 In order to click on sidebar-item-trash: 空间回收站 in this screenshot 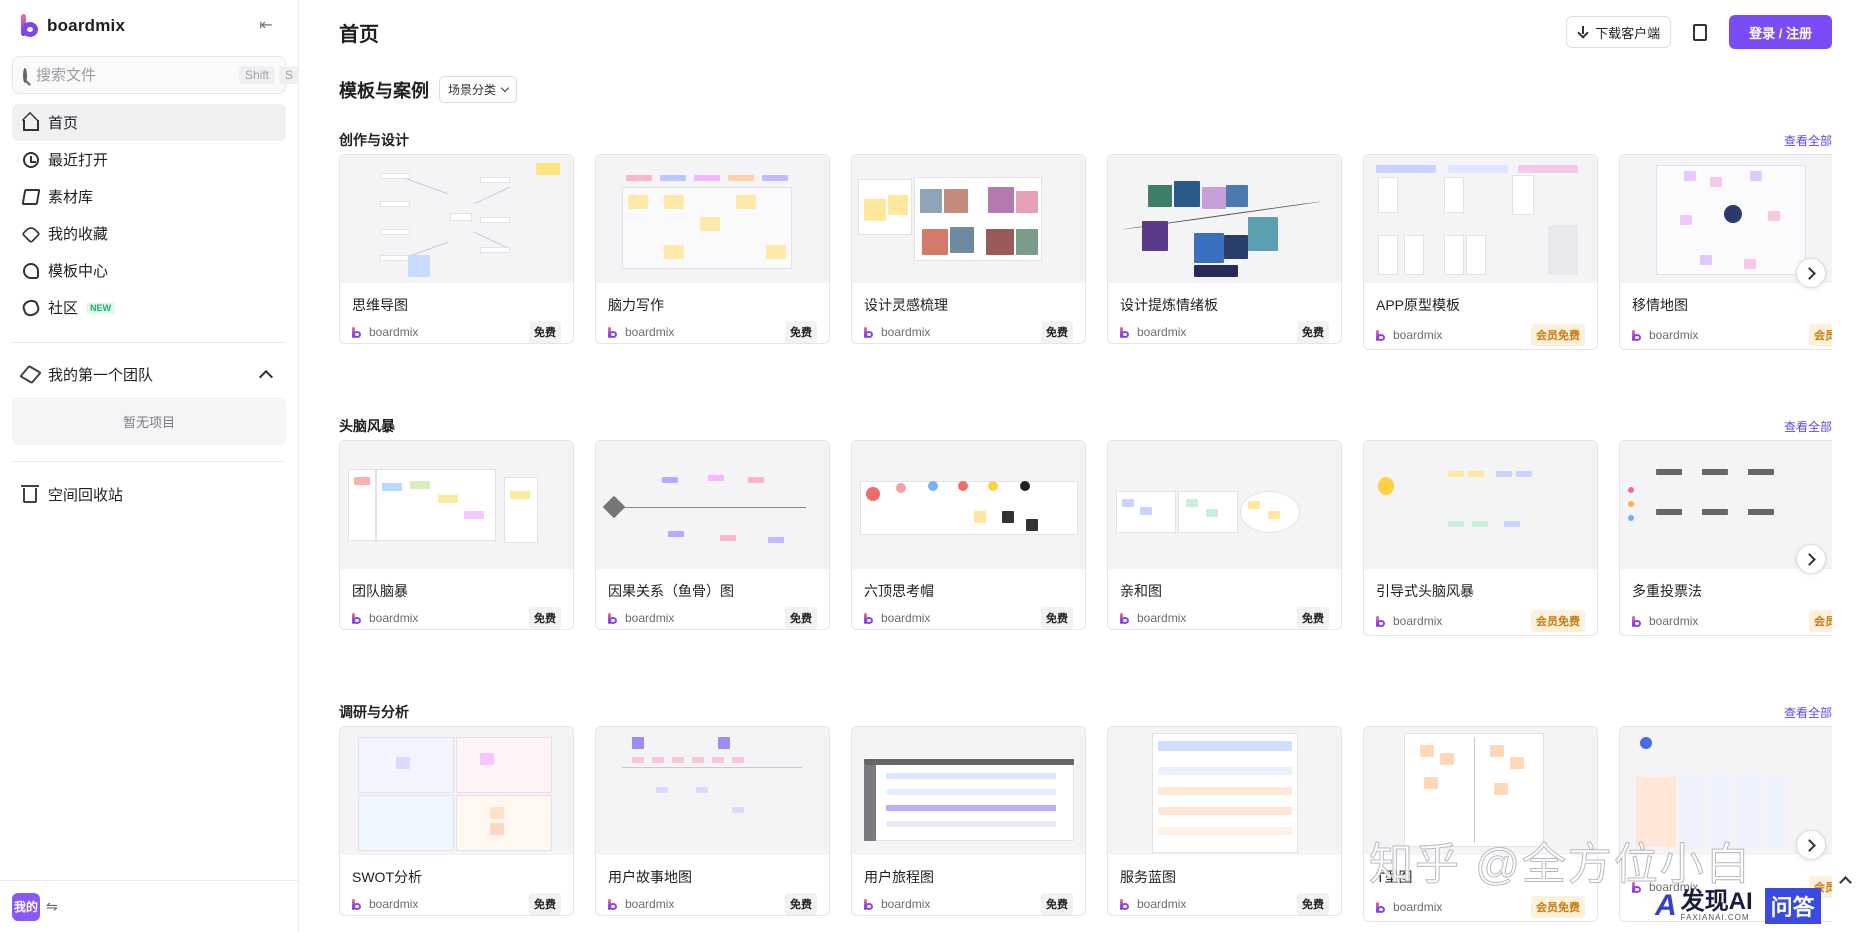, I will do `click(149, 494)`.